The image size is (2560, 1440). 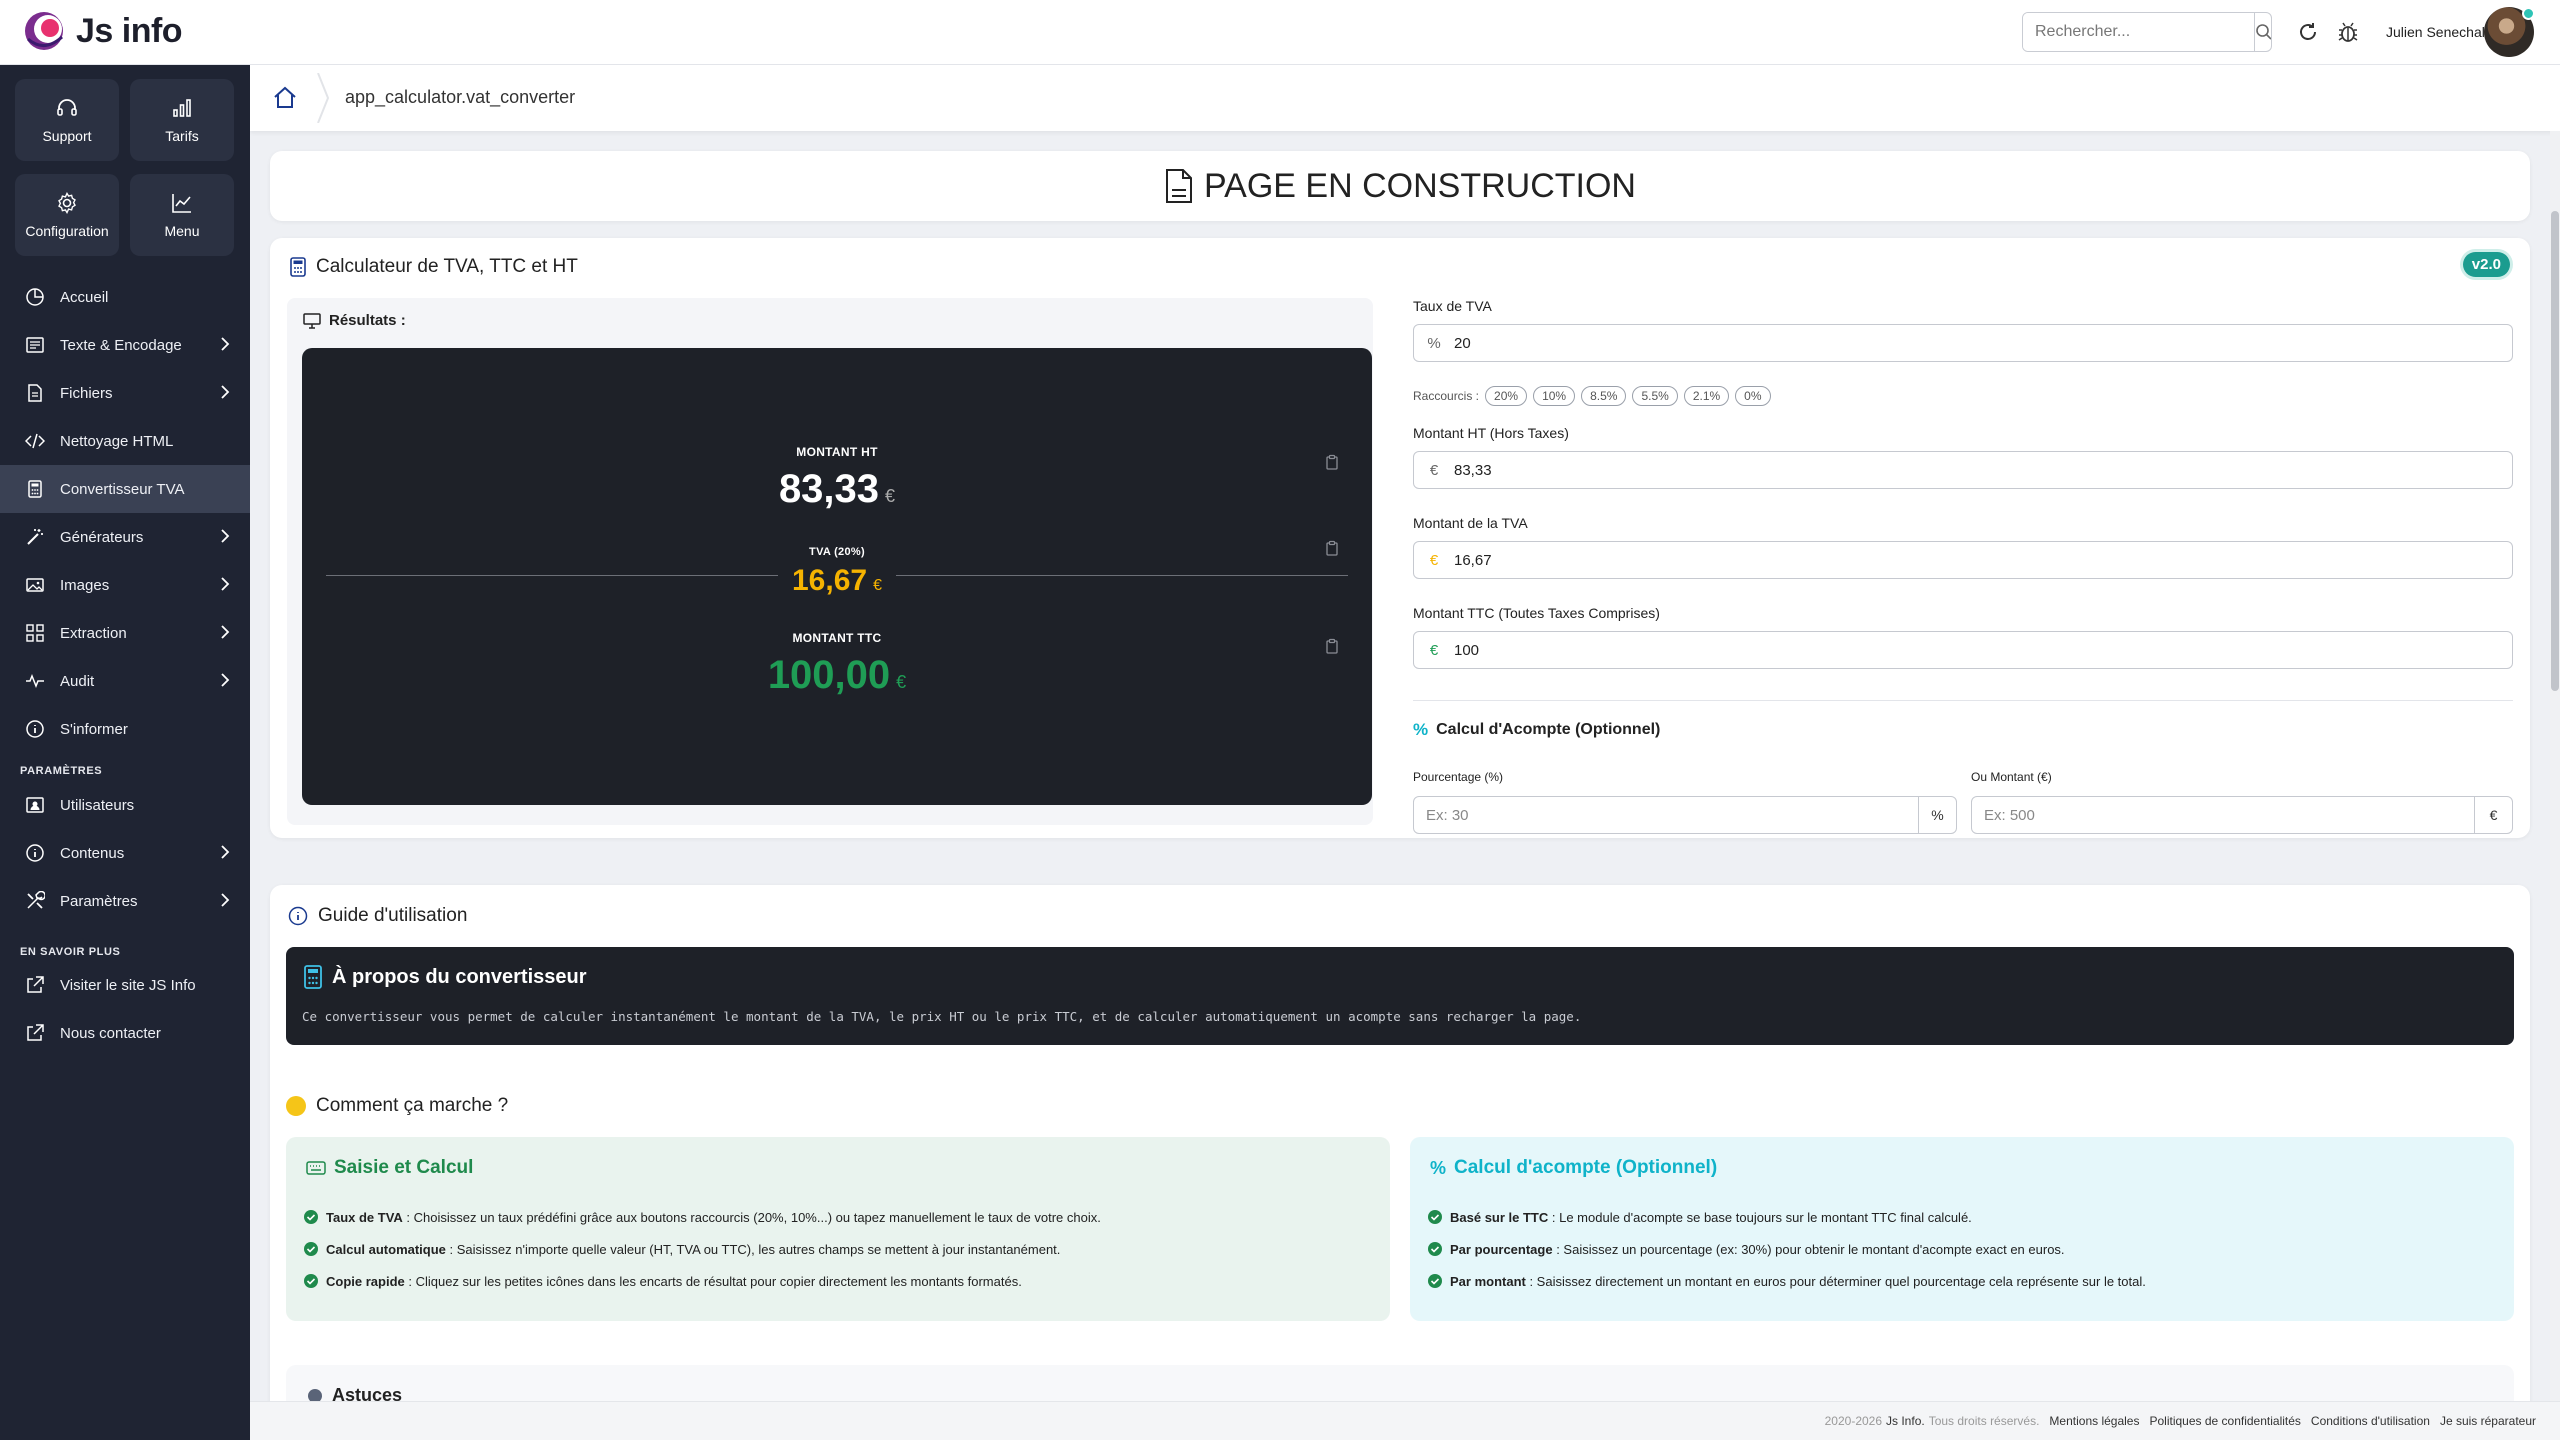 I want to click on sidebar-item-label: Générateurs, so click(x=102, y=537).